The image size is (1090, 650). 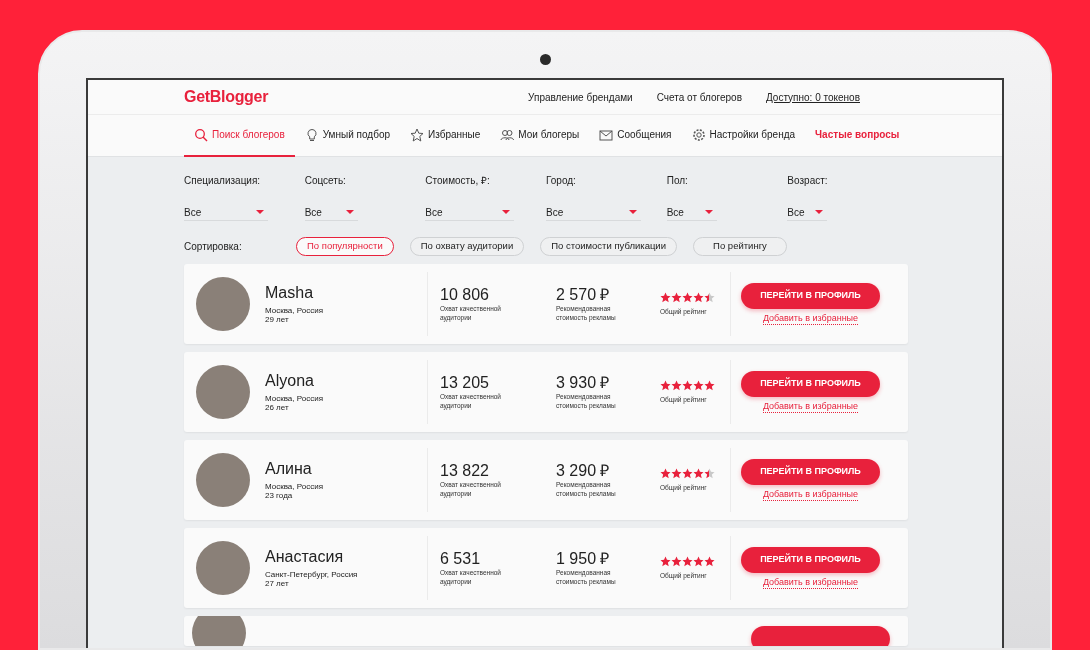 What do you see at coordinates (465, 471) in the screenshot?
I see `stat-value: 13 822` at bounding box center [465, 471].